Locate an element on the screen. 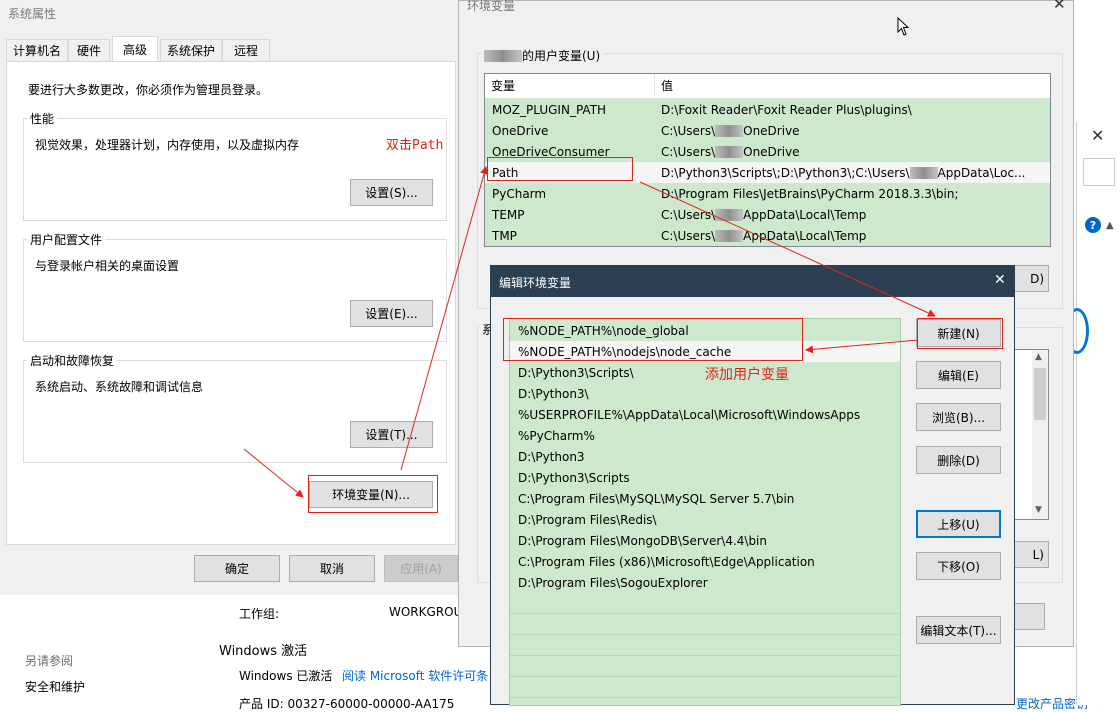 The image size is (1120, 712). arrow-to-new-items is located at coordinates (862, 346).